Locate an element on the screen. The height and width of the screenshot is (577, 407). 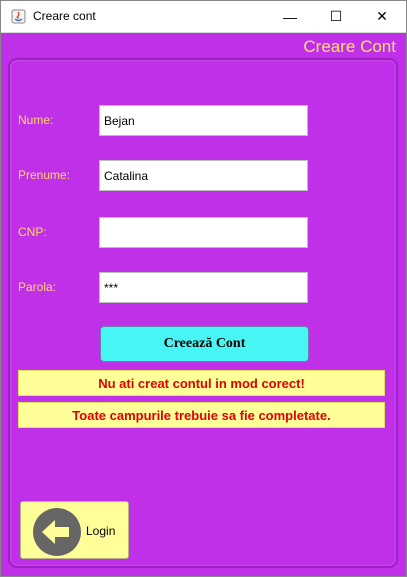
login-button: Login is located at coordinates (74, 530).